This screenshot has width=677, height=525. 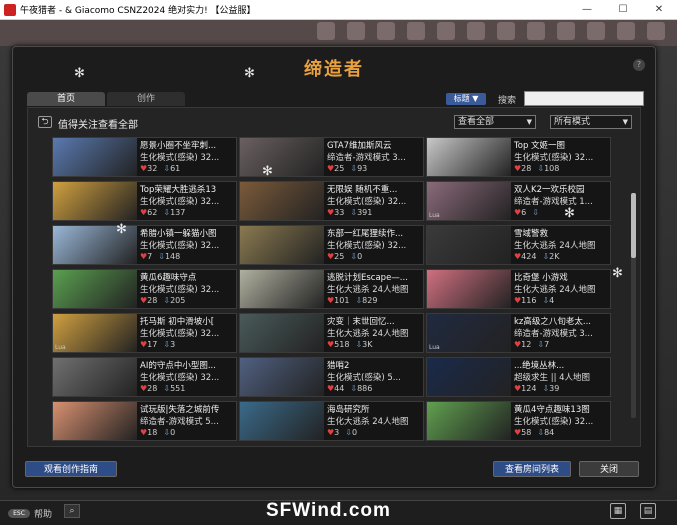 What do you see at coordinates (144, 201) in the screenshot?
I see `map-card: Top荣耀大胜逃杀13 生化模式(感染) 32... ♥62 ⇩137` at bounding box center [144, 201].